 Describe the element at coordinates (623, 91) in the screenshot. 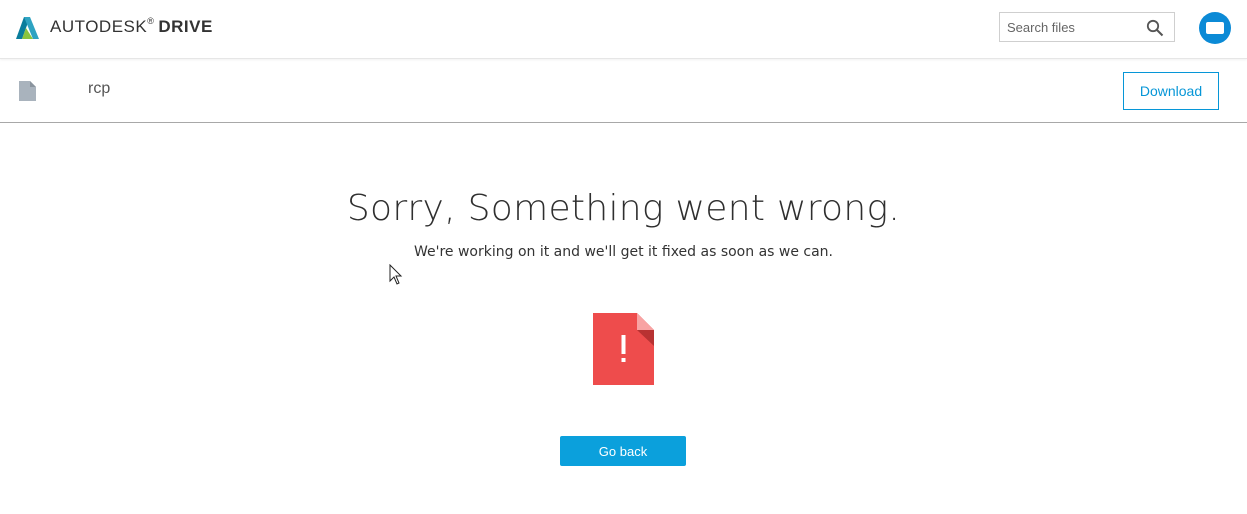

I see `file-bar: rcp Download` at that location.